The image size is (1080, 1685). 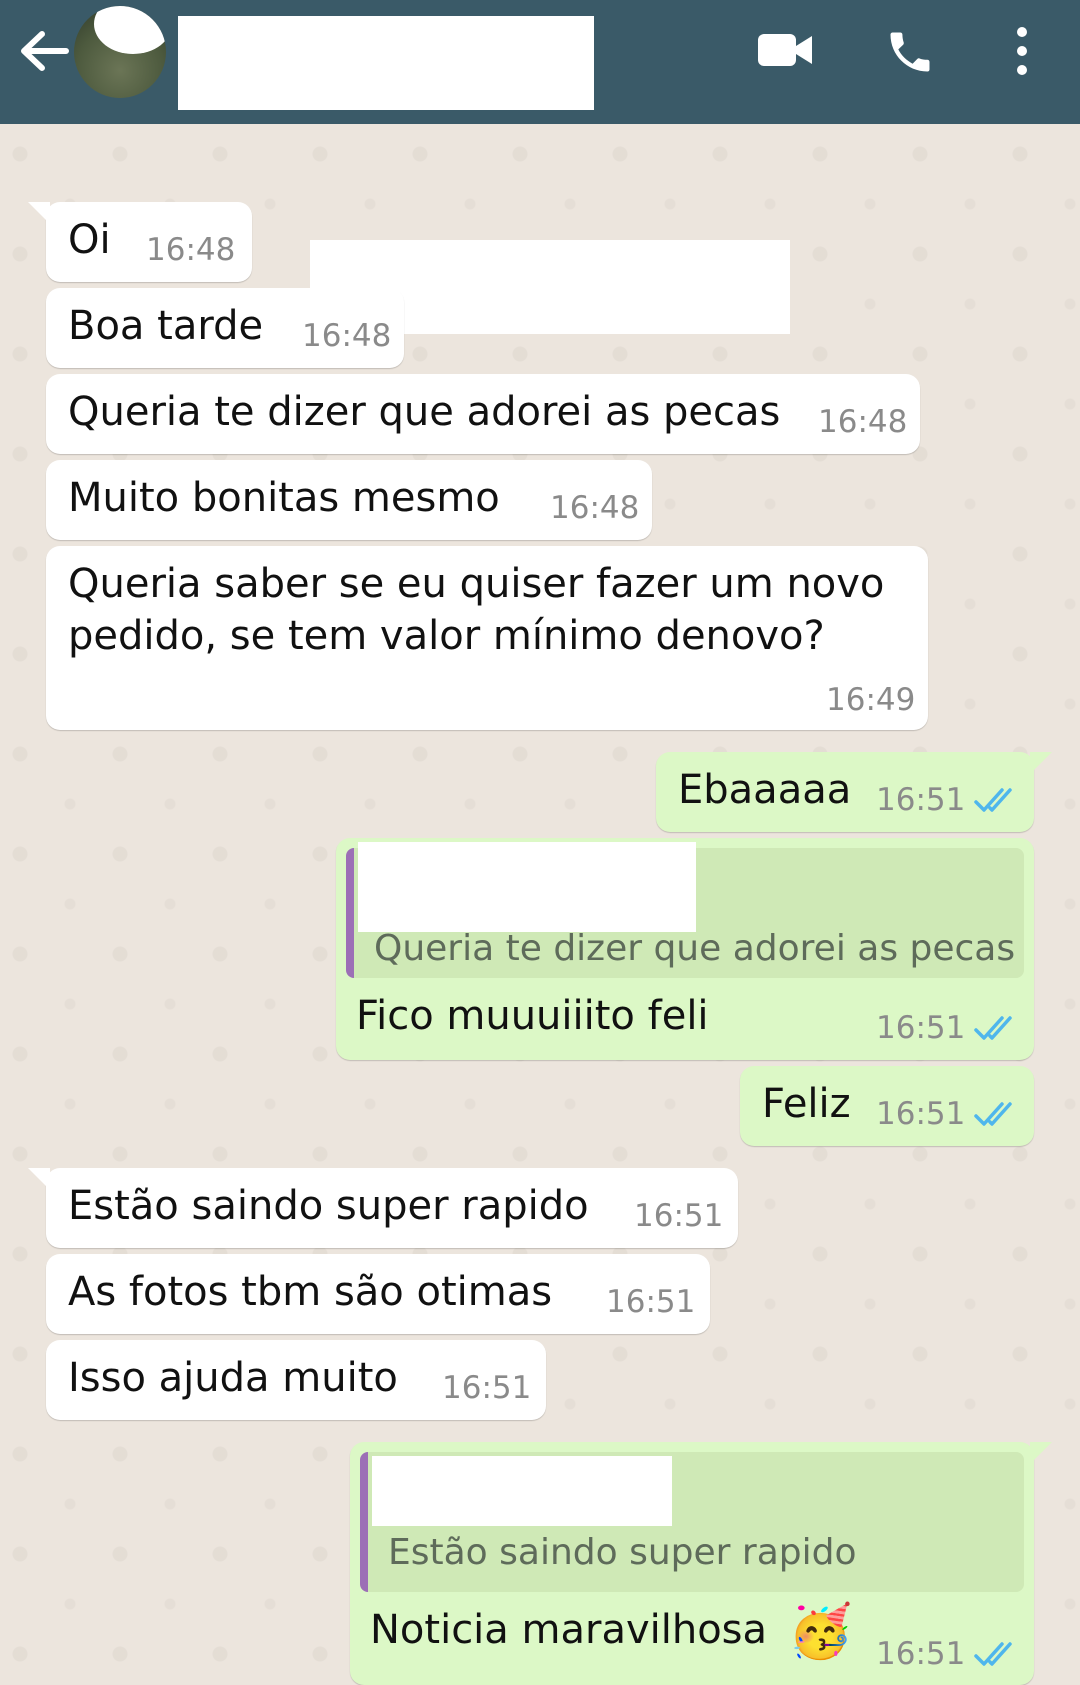 I want to click on phone-icon, so click(x=910, y=52).